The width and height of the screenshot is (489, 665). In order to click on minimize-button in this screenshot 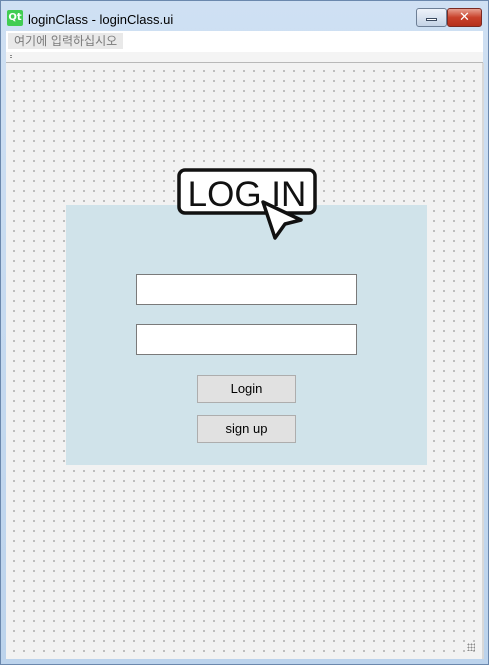, I will do `click(431, 17)`.